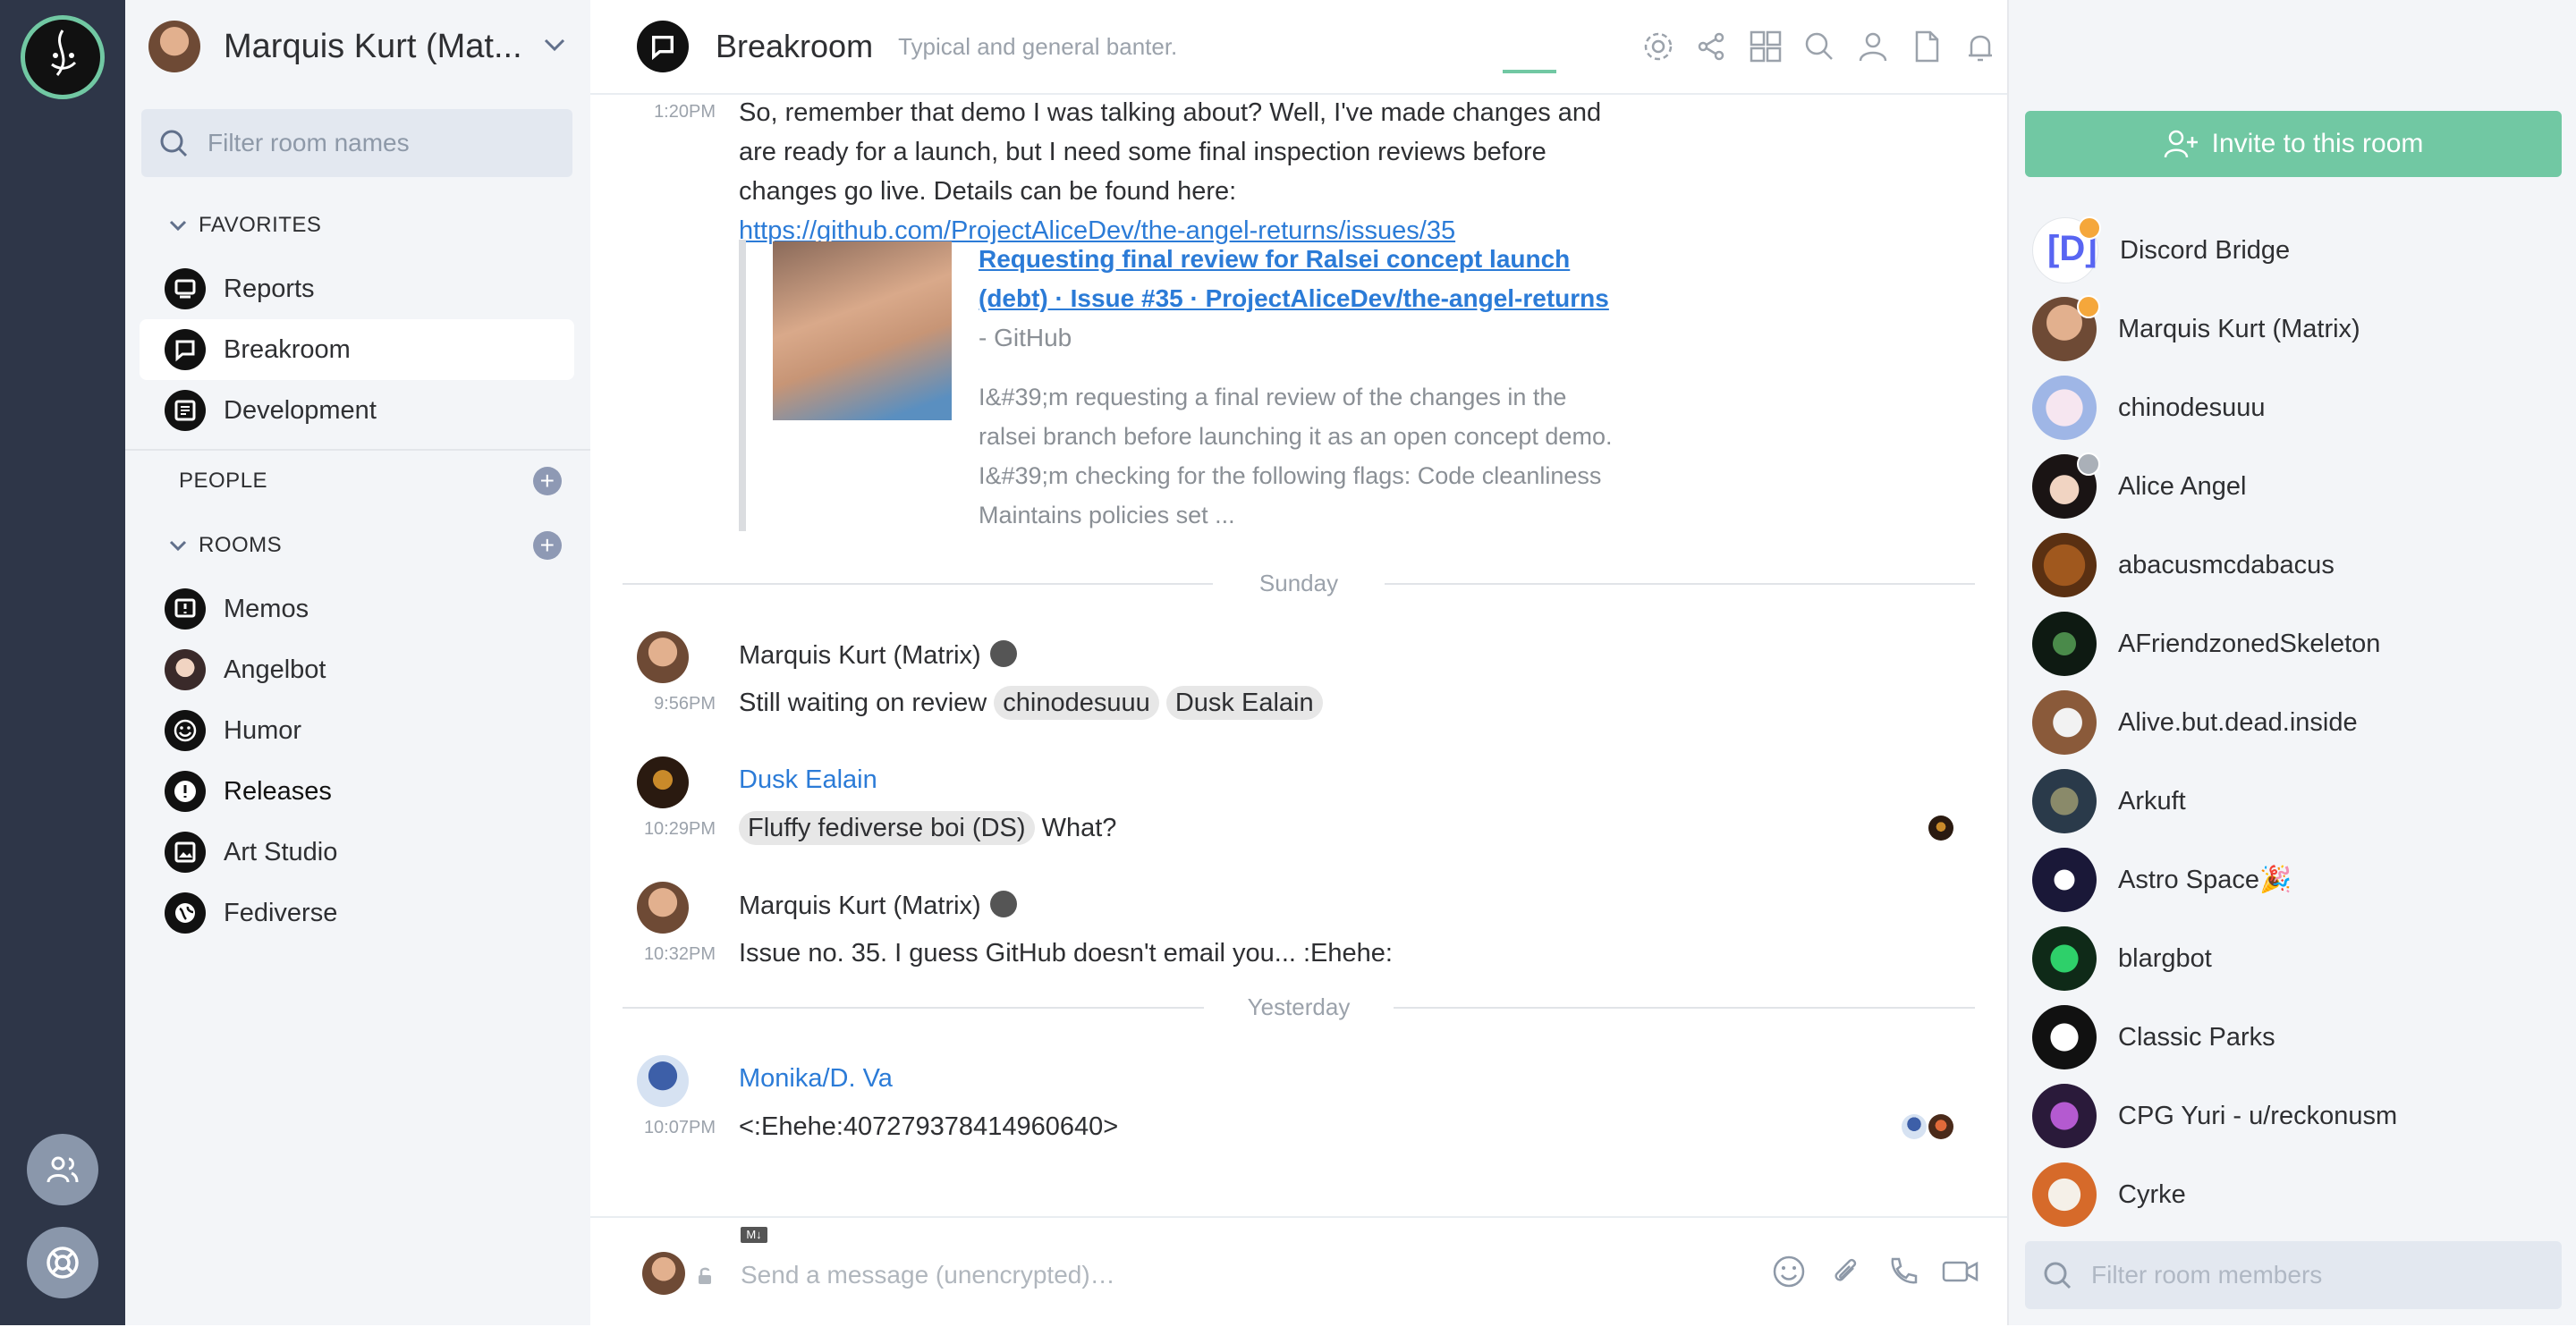 The width and height of the screenshot is (2576, 1327). What do you see at coordinates (377, 143) in the screenshot?
I see `room-filter-input` at bounding box center [377, 143].